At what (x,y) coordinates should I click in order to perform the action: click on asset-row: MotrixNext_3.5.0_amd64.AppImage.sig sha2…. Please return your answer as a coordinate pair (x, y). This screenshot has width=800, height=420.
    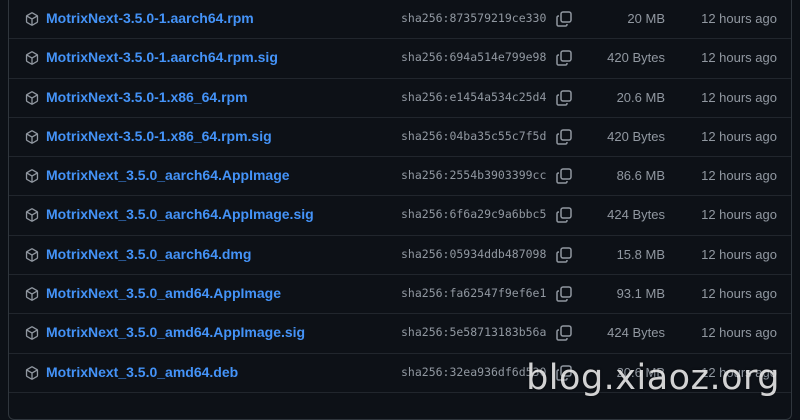
    Looking at the image, I should click on (400, 333).